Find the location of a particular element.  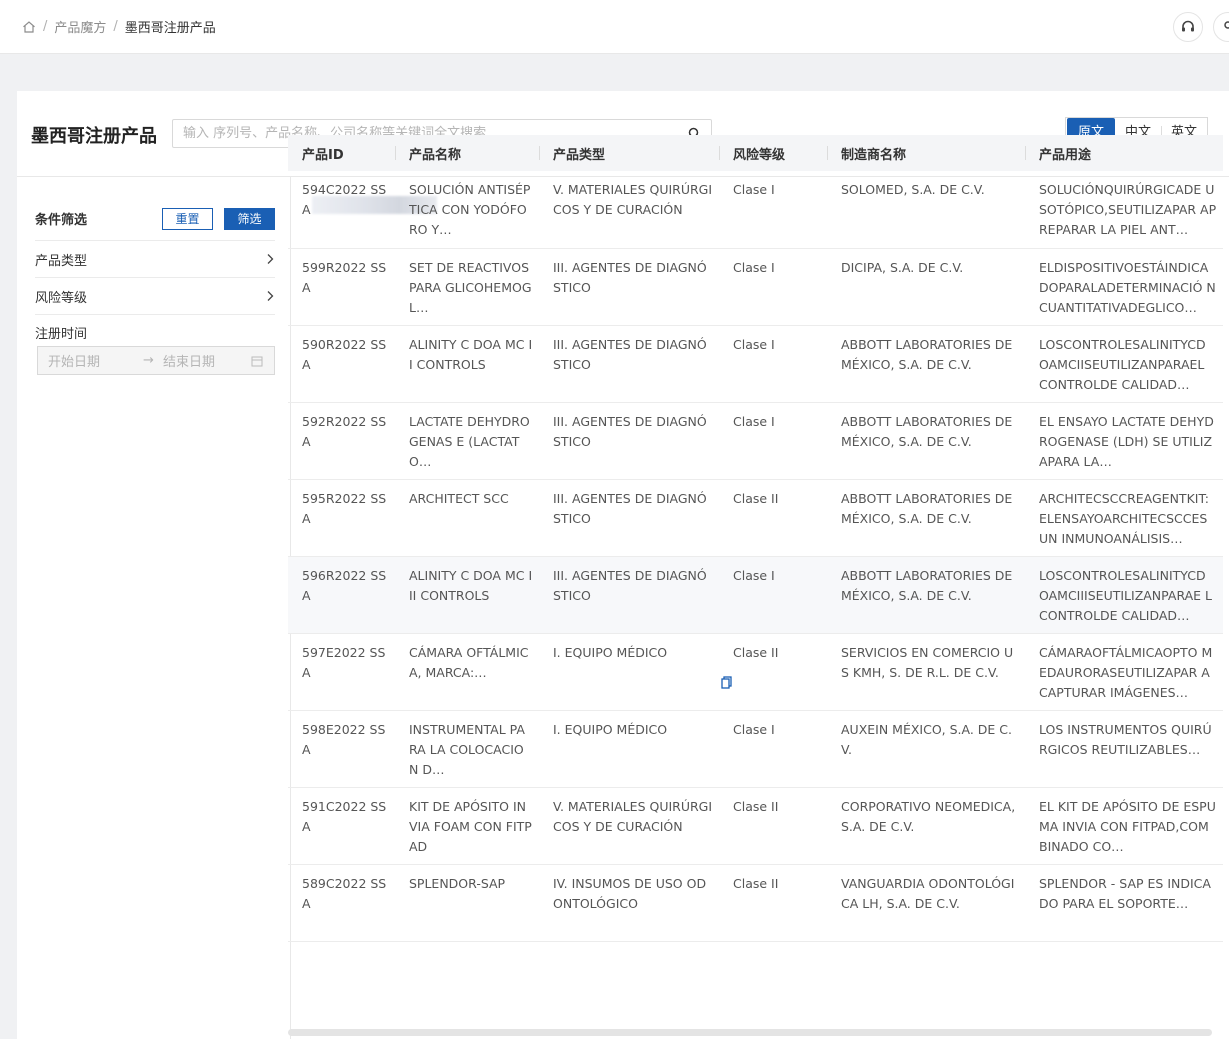

cell-maker: CORPORATIVO NEOMEDICA, S.A. DE C.V. is located at coordinates (926, 826).